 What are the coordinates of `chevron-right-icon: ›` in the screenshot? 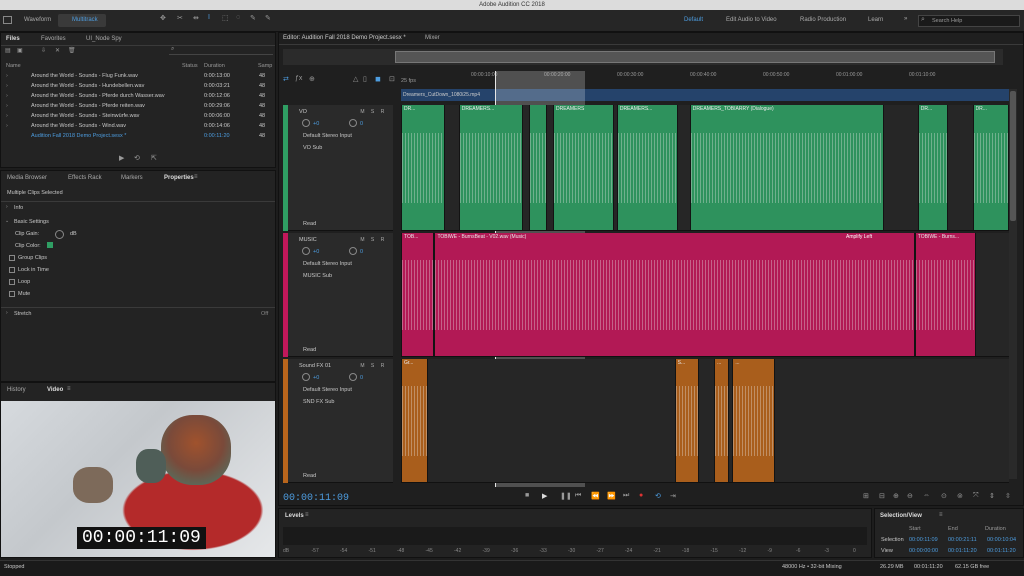 It's located at (7, 207).